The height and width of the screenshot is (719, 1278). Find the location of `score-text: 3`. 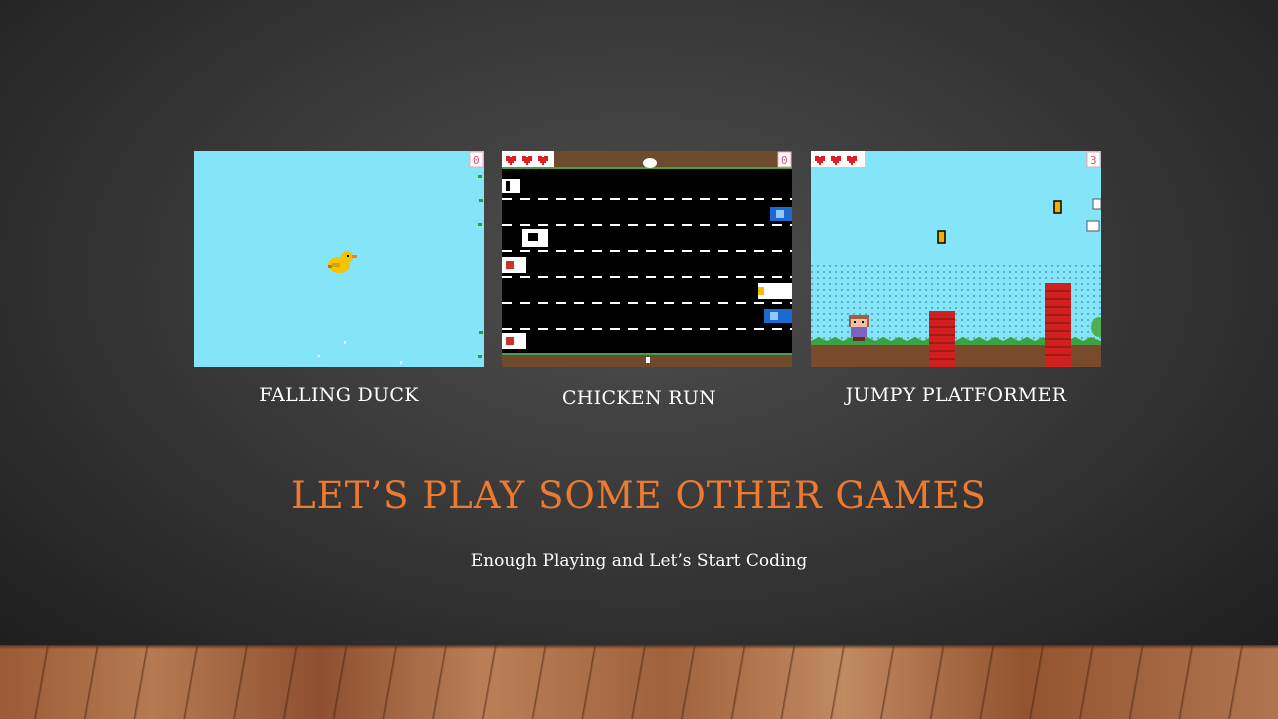

score-text: 3 is located at coordinates (1093, 160).